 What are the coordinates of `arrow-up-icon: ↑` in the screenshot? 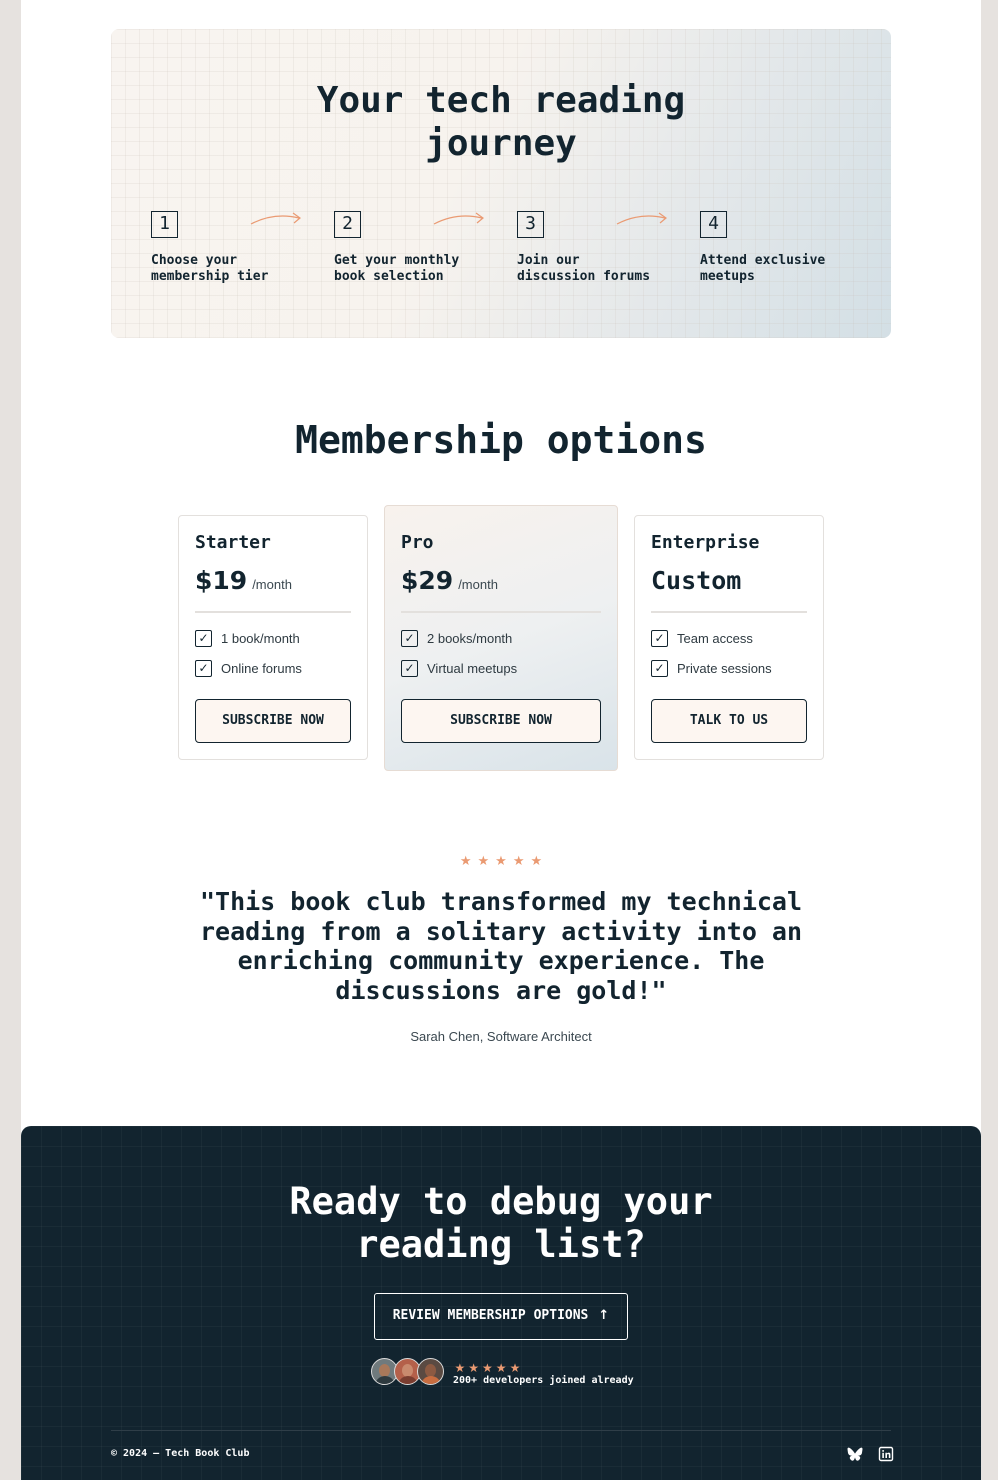 It's located at (604, 1315).